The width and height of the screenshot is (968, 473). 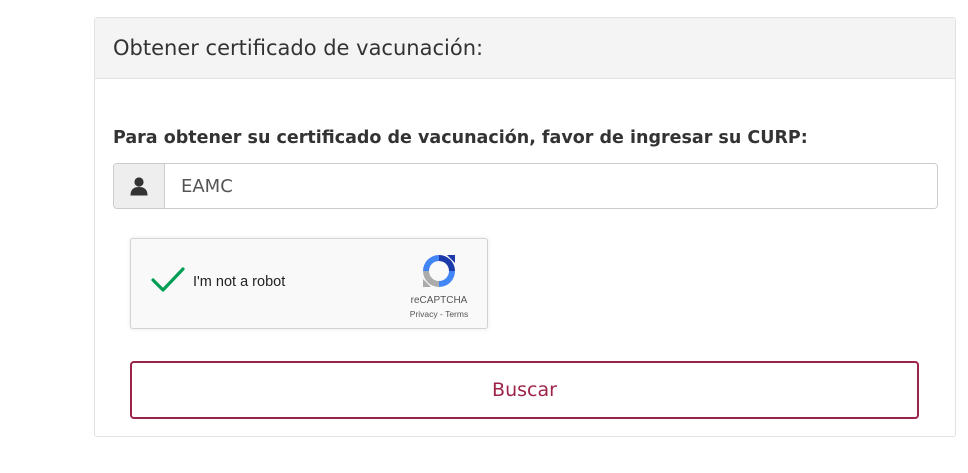 I want to click on curp-input, so click(x=551, y=186).